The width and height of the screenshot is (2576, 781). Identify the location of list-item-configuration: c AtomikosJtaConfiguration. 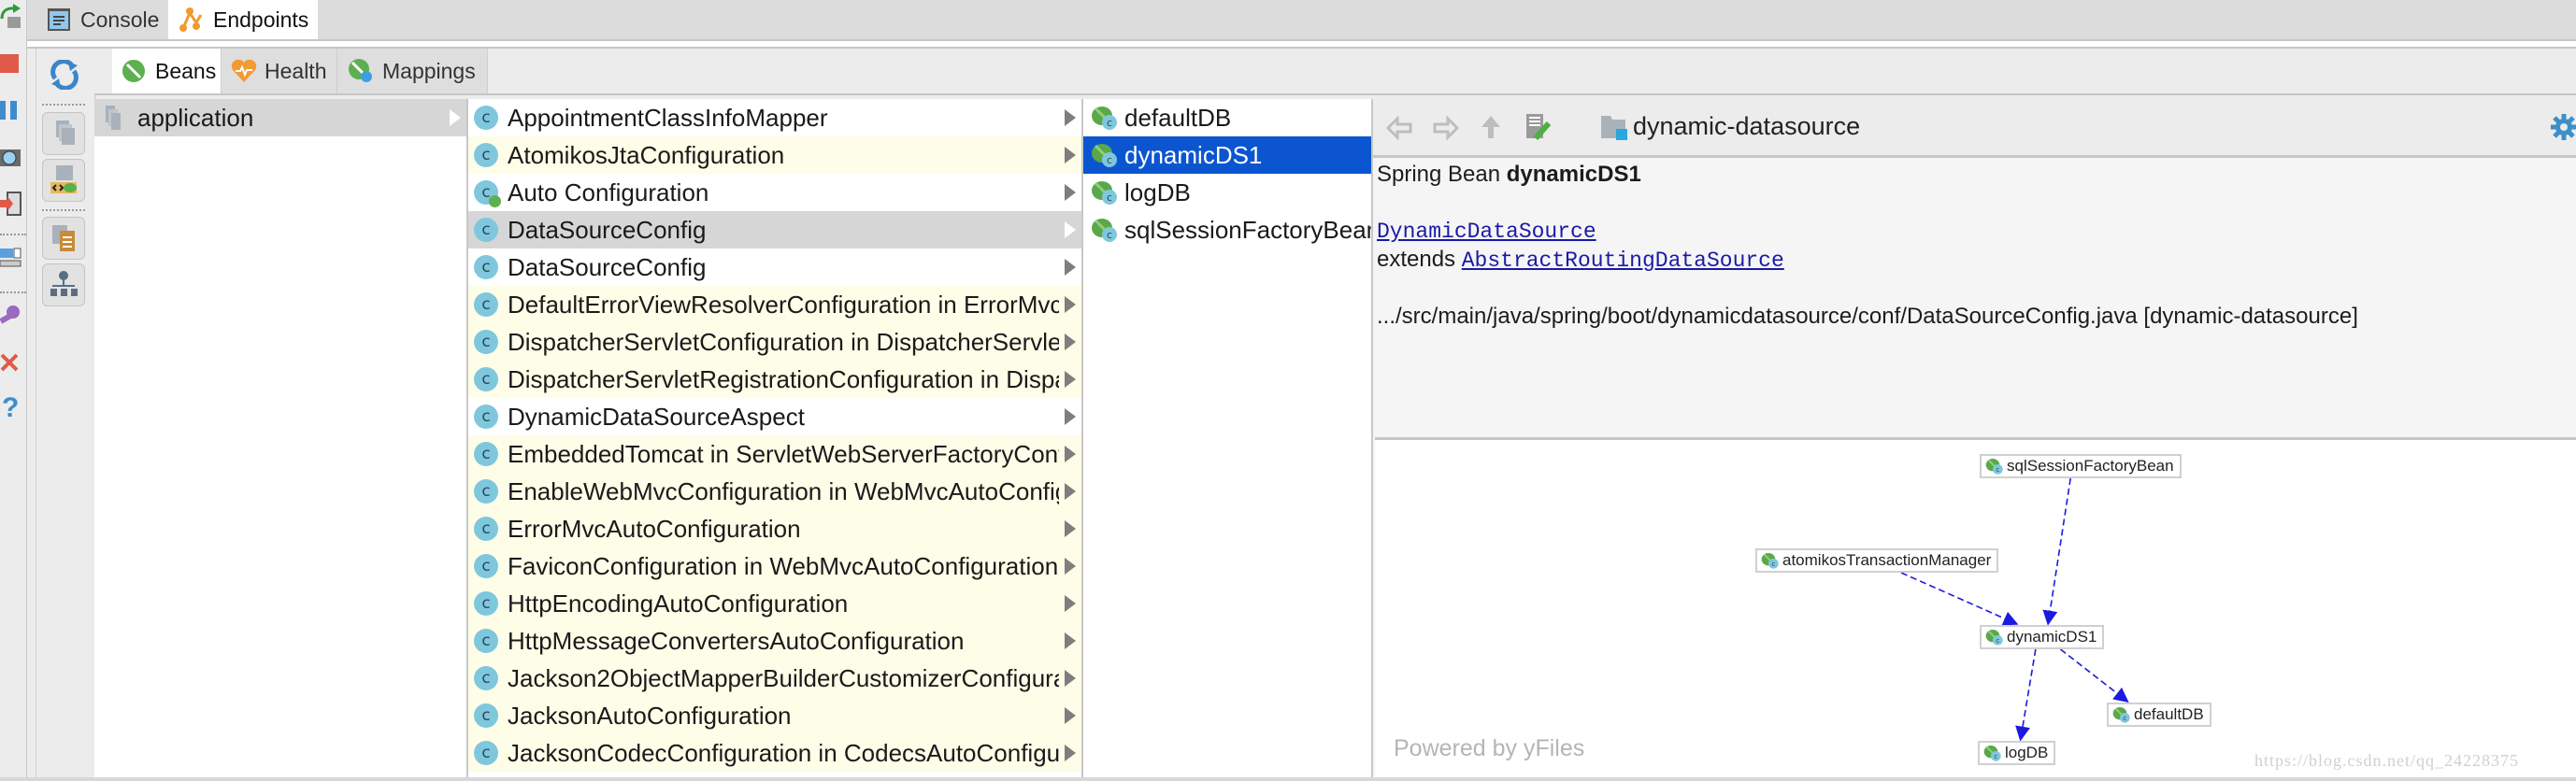
(774, 155).